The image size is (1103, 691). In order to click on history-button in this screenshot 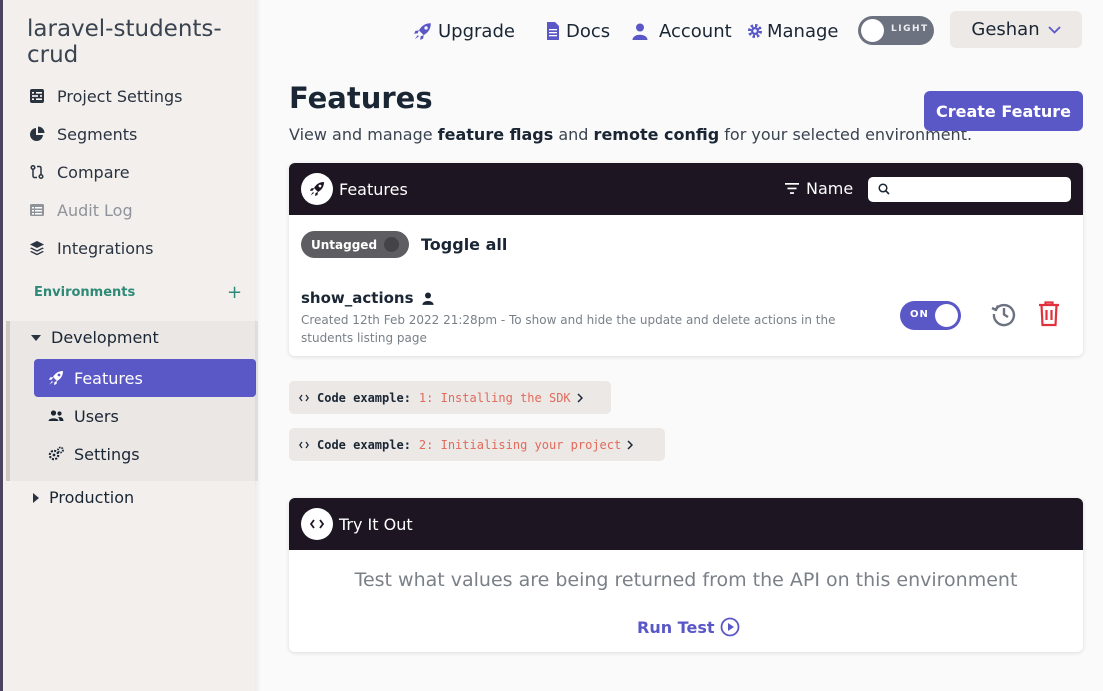, I will do `click(1004, 316)`.